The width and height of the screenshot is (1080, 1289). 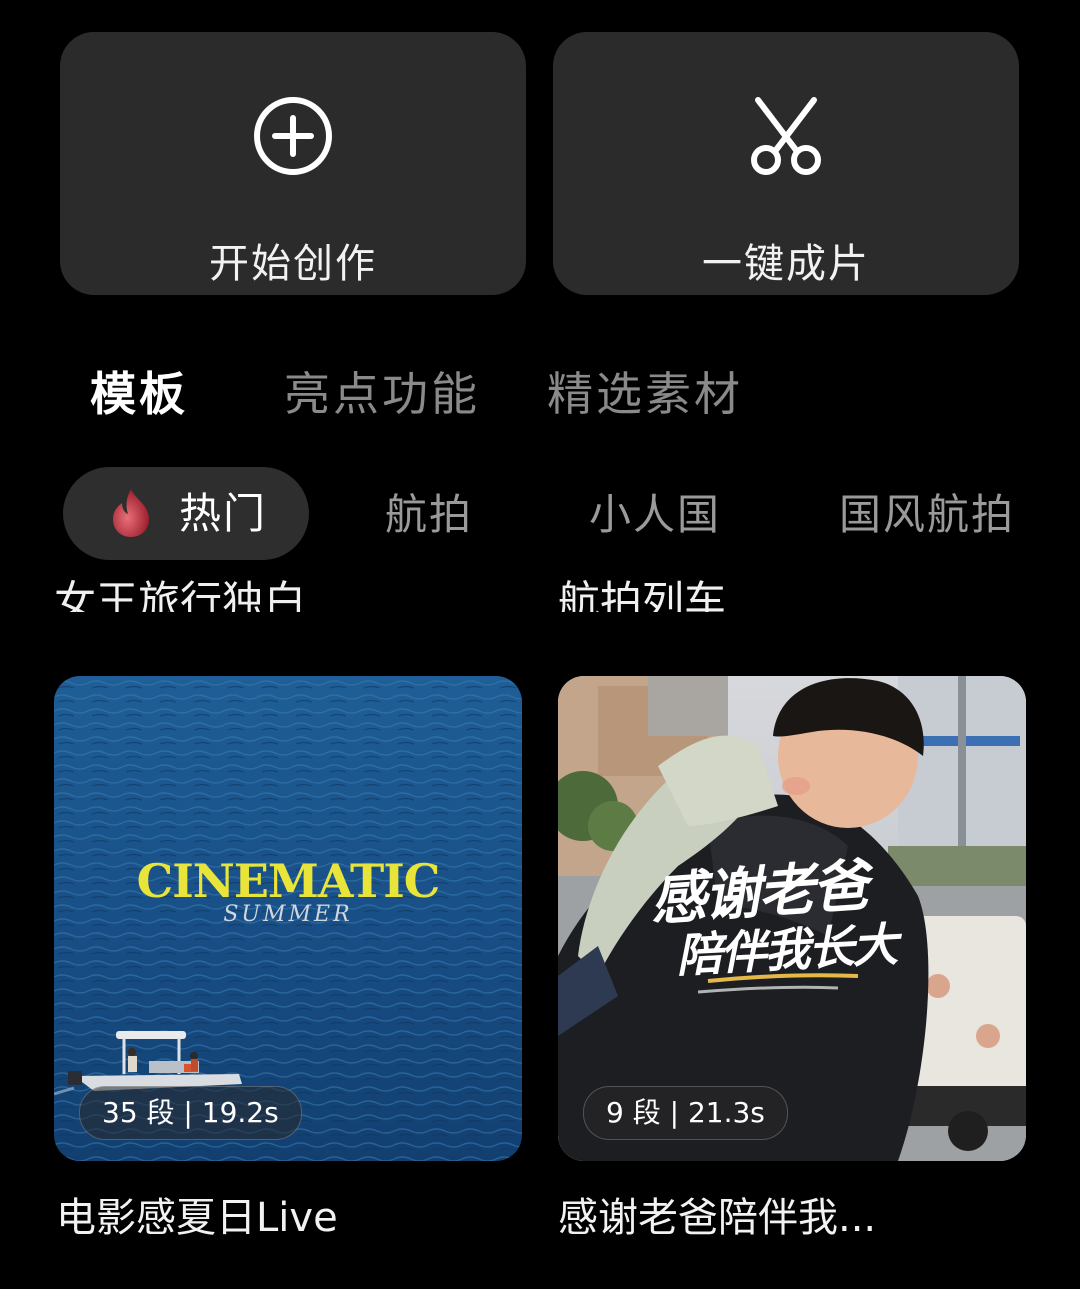 What do you see at coordinates (927, 515) in the screenshot?
I see `subtab-guofeng-aerial: 国风航拍` at bounding box center [927, 515].